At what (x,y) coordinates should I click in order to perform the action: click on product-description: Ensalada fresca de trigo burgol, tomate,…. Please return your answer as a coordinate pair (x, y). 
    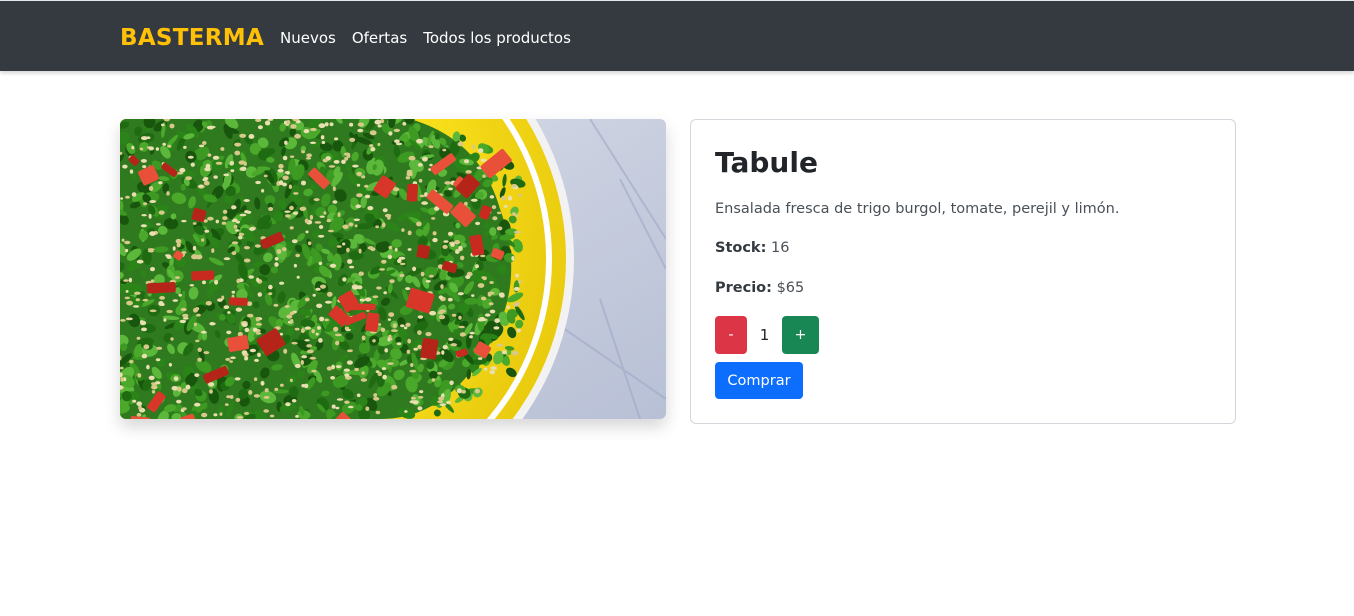
    Looking at the image, I should click on (917, 209).